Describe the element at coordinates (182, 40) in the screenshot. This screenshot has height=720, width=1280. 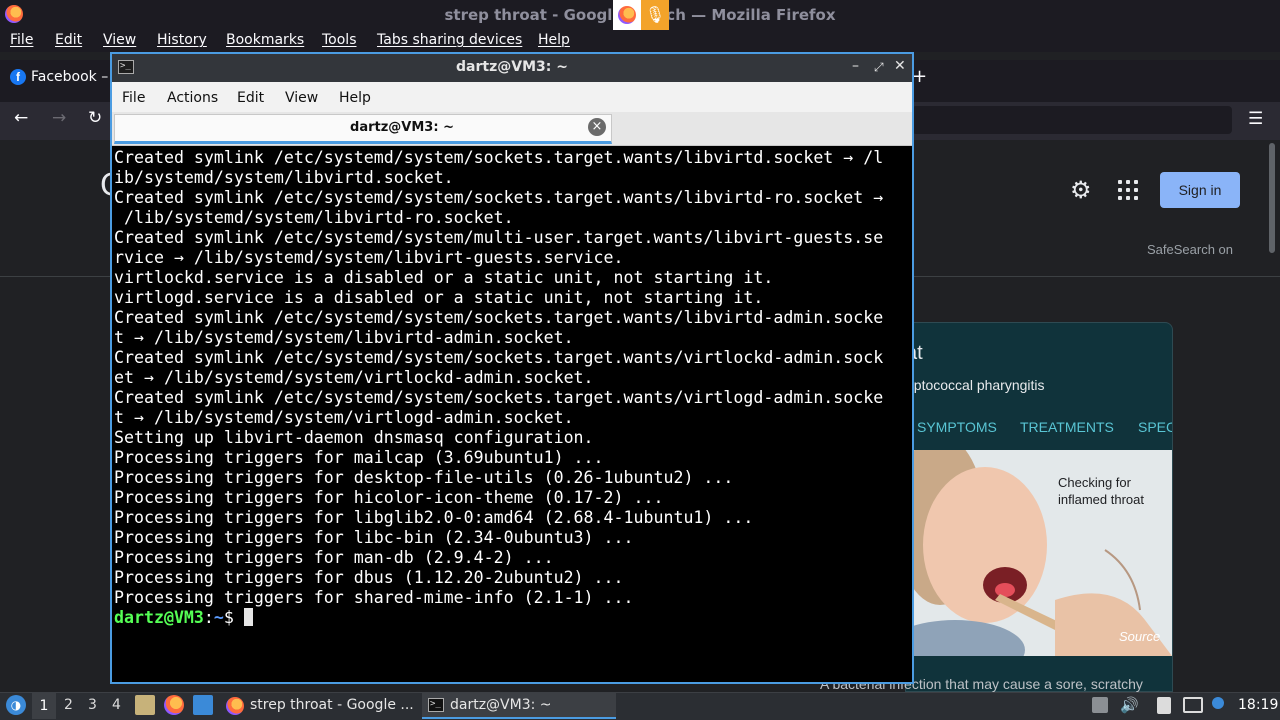
I see `menu-history: History` at that location.